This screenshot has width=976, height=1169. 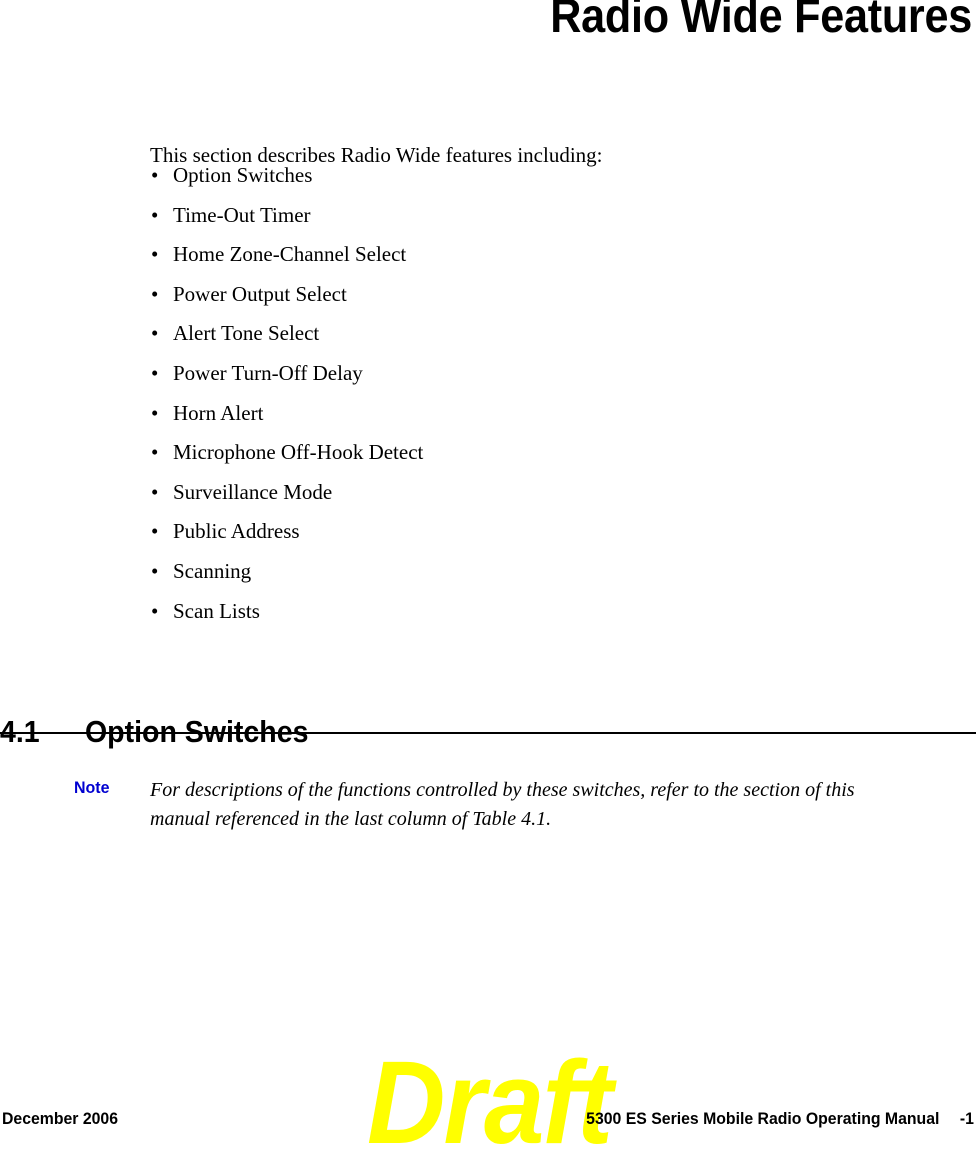 I want to click on list-item: • Horn Alert, so click(x=286, y=419).